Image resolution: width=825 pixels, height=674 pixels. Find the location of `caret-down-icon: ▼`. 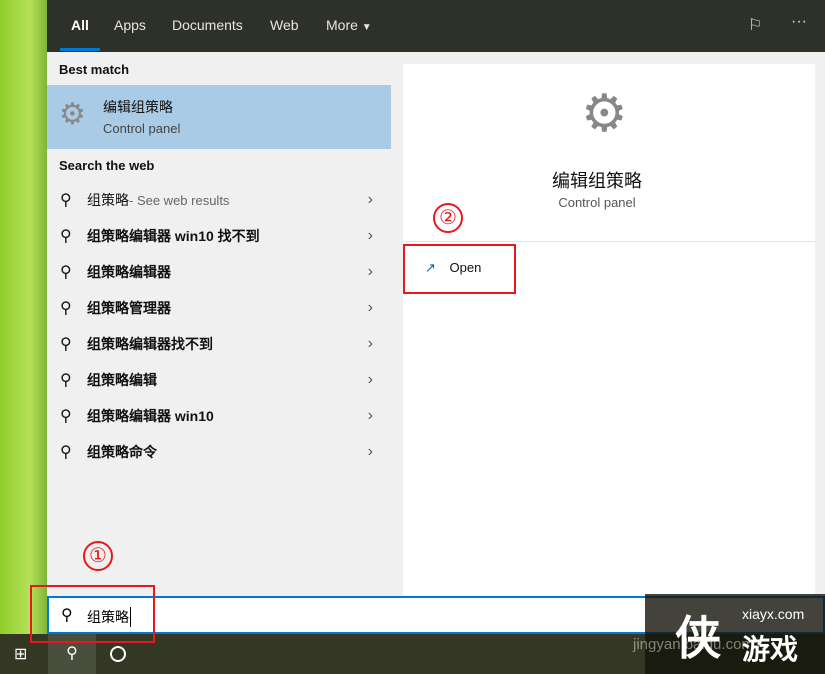

caret-down-icon: ▼ is located at coordinates (366, 27).